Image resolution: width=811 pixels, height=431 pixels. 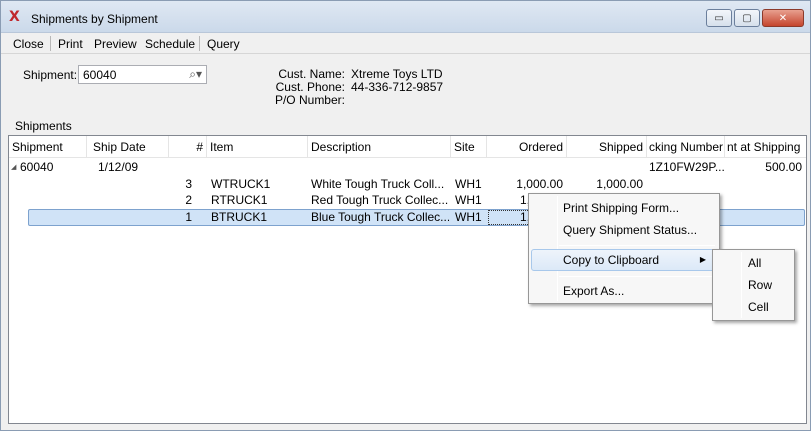 I want to click on close-button: Close, so click(x=28, y=44).